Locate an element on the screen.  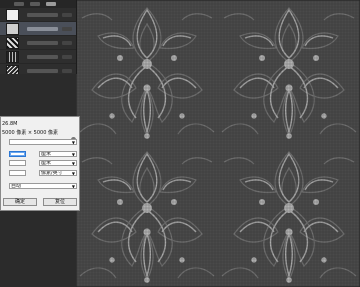
dimensions-row: 5000 像素 × 5000 像素 is located at coordinates (30, 132).